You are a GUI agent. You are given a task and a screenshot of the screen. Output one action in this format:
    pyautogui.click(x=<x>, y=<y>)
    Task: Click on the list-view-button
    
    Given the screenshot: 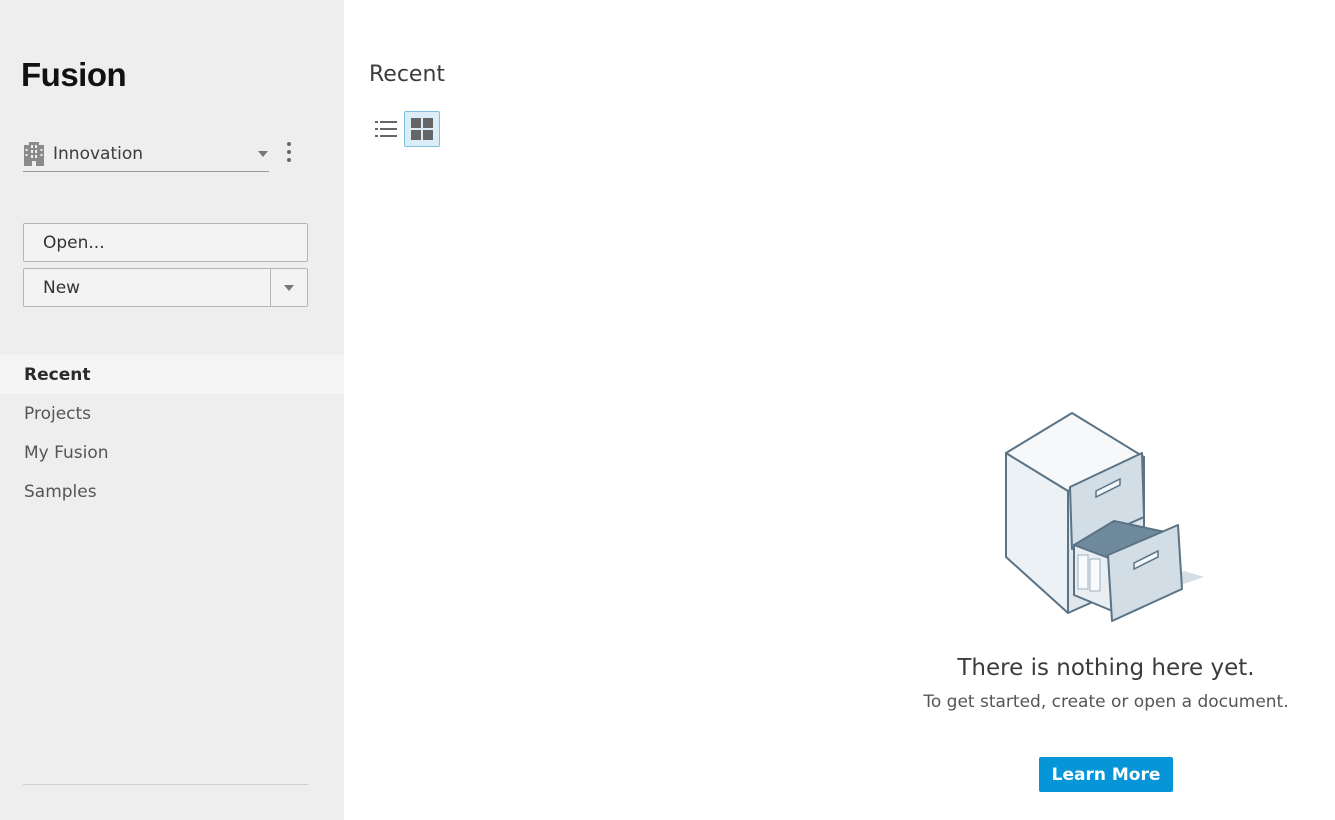 What is the action you would take?
    pyautogui.click(x=386, y=128)
    